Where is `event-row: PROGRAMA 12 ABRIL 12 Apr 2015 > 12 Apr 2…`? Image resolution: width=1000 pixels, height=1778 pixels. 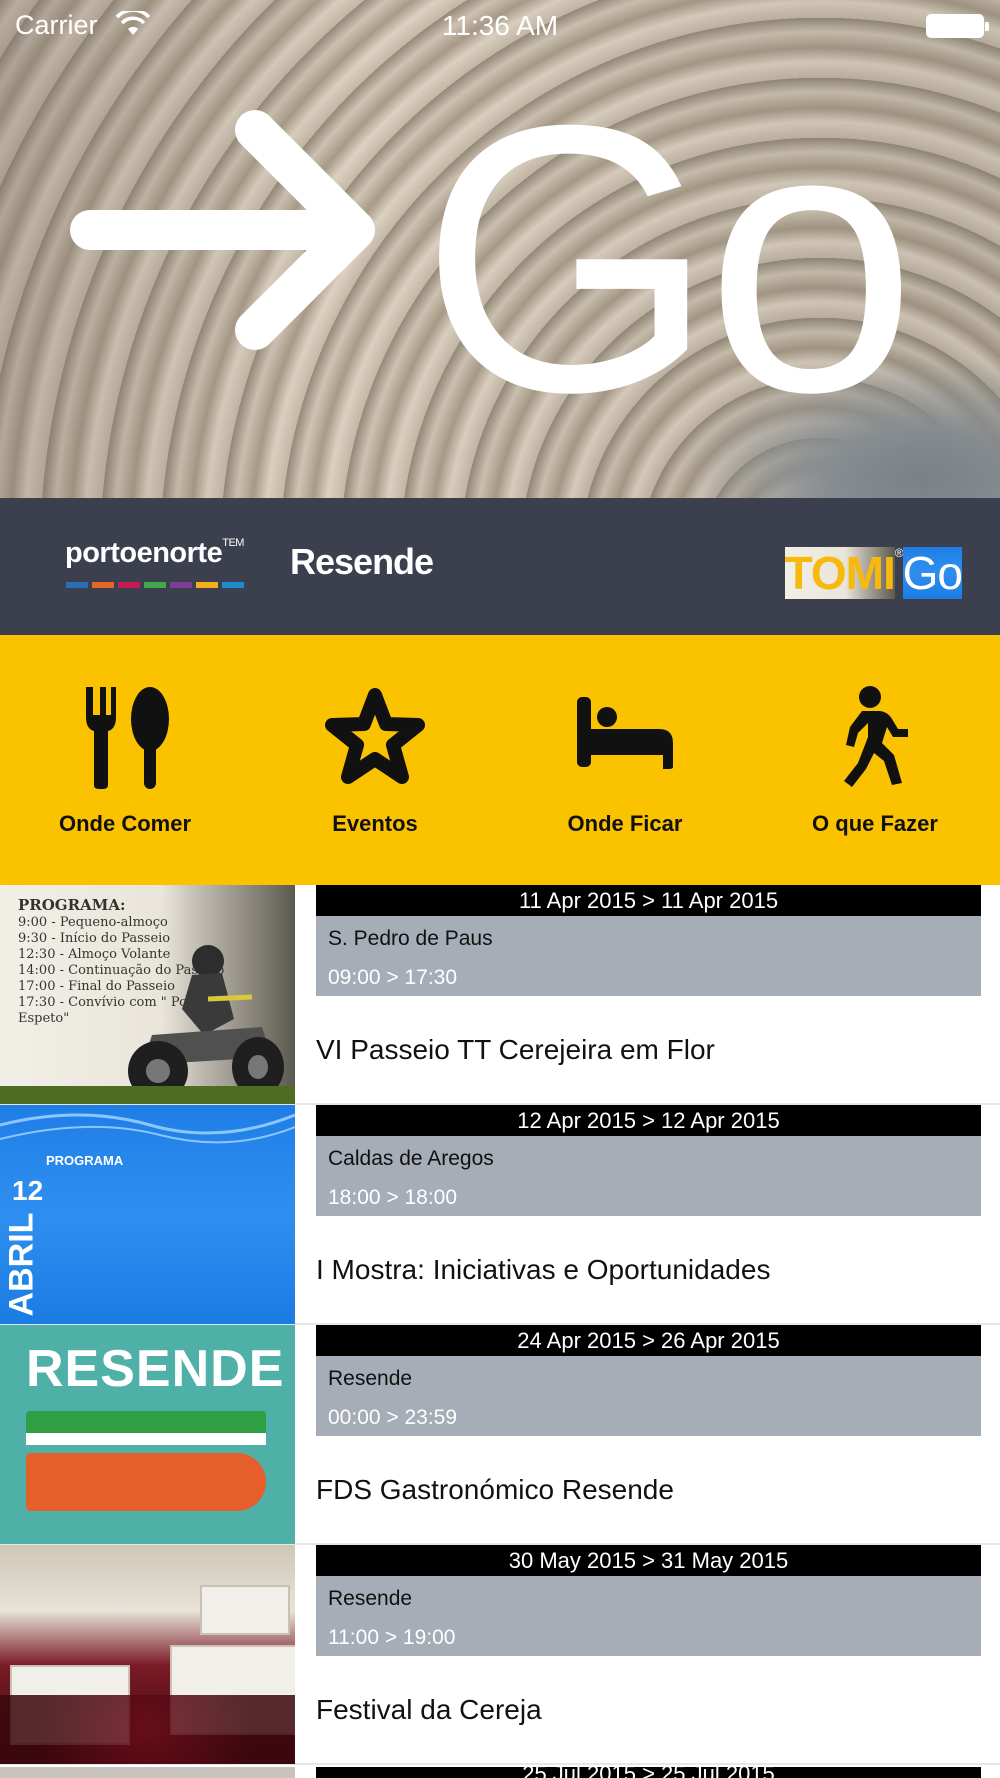
event-row: PROGRAMA 12 ABRIL 12 Apr 2015 > 12 Apr 2… is located at coordinates (500, 1215).